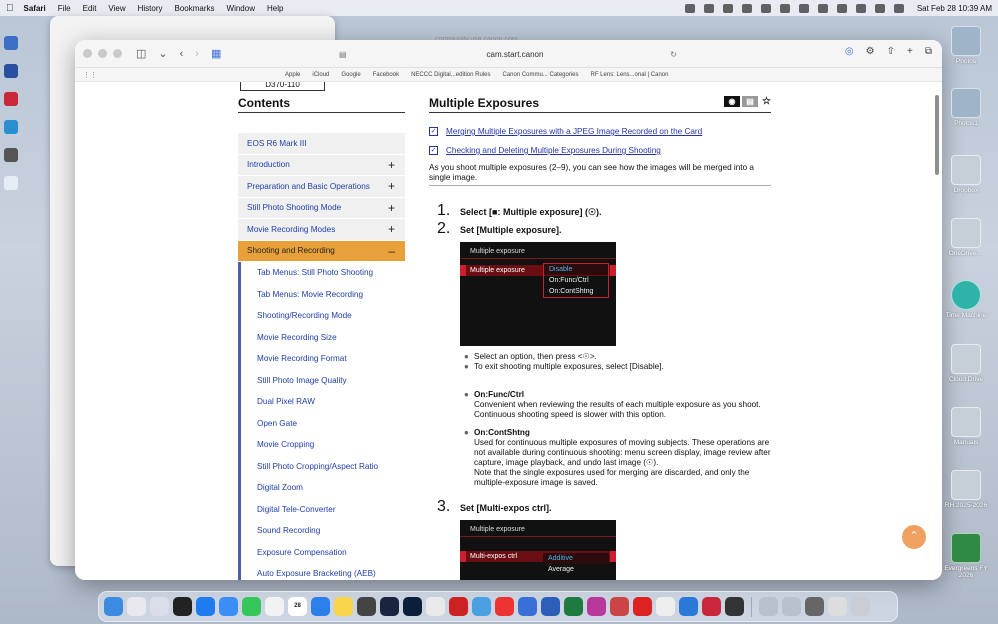 Image resolution: width=998 pixels, height=624 pixels. Describe the element at coordinates (849, 51) in the screenshot. I see `translate-icon: ◎` at that location.